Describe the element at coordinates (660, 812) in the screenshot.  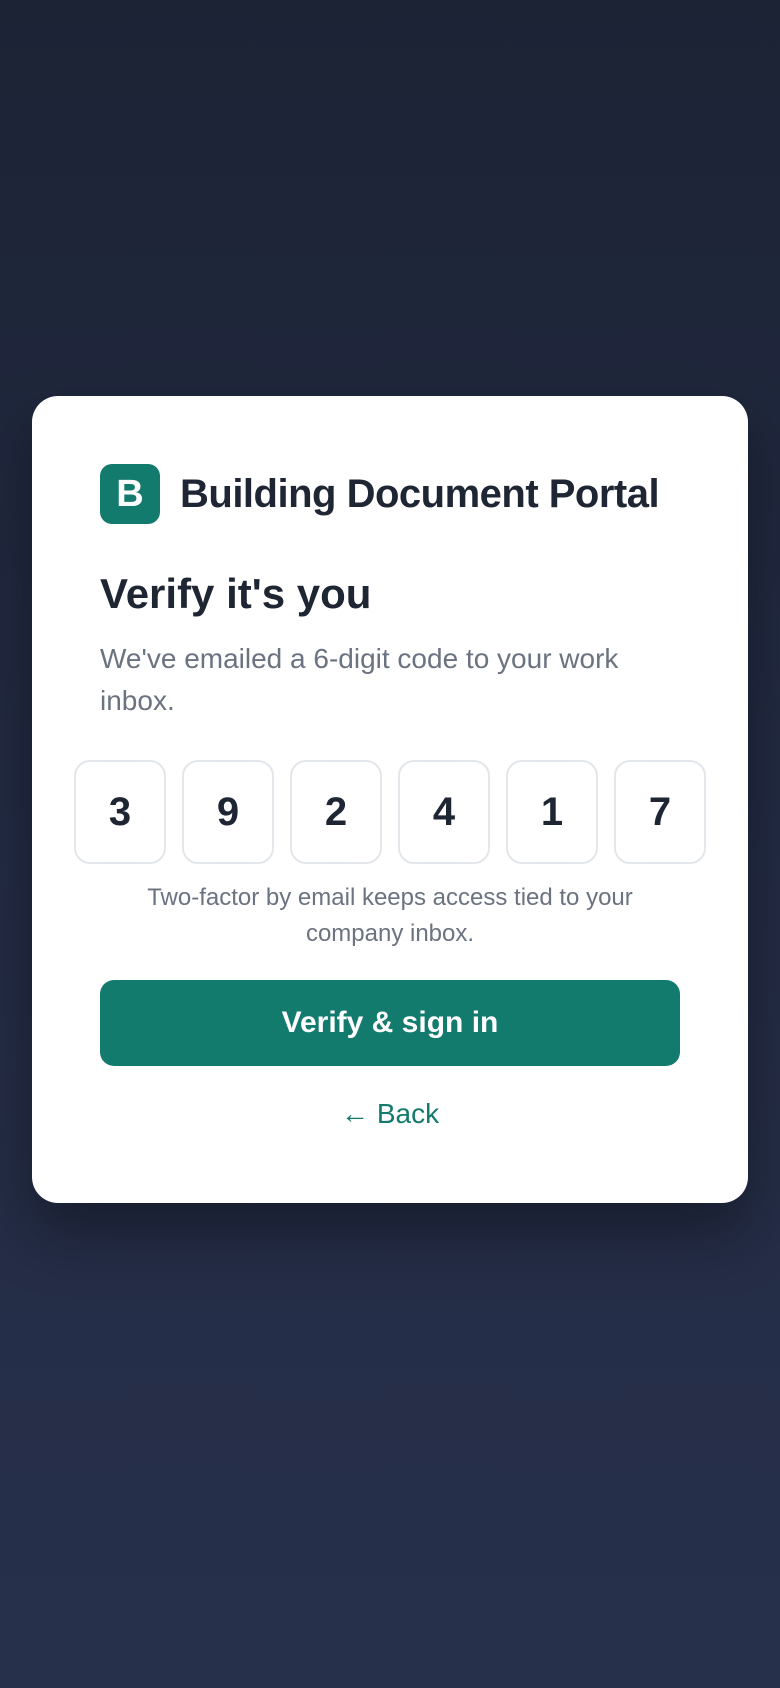
I see `code-digit-6: 7` at that location.